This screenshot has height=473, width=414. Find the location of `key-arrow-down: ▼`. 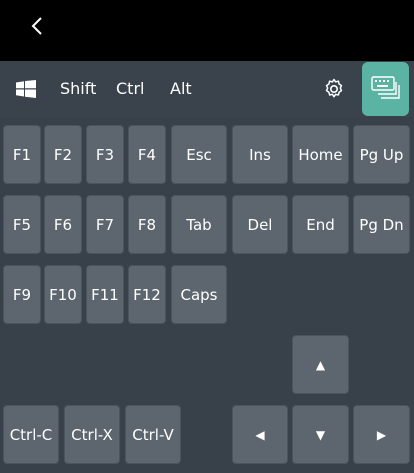

key-arrow-down: ▼ is located at coordinates (320, 434).